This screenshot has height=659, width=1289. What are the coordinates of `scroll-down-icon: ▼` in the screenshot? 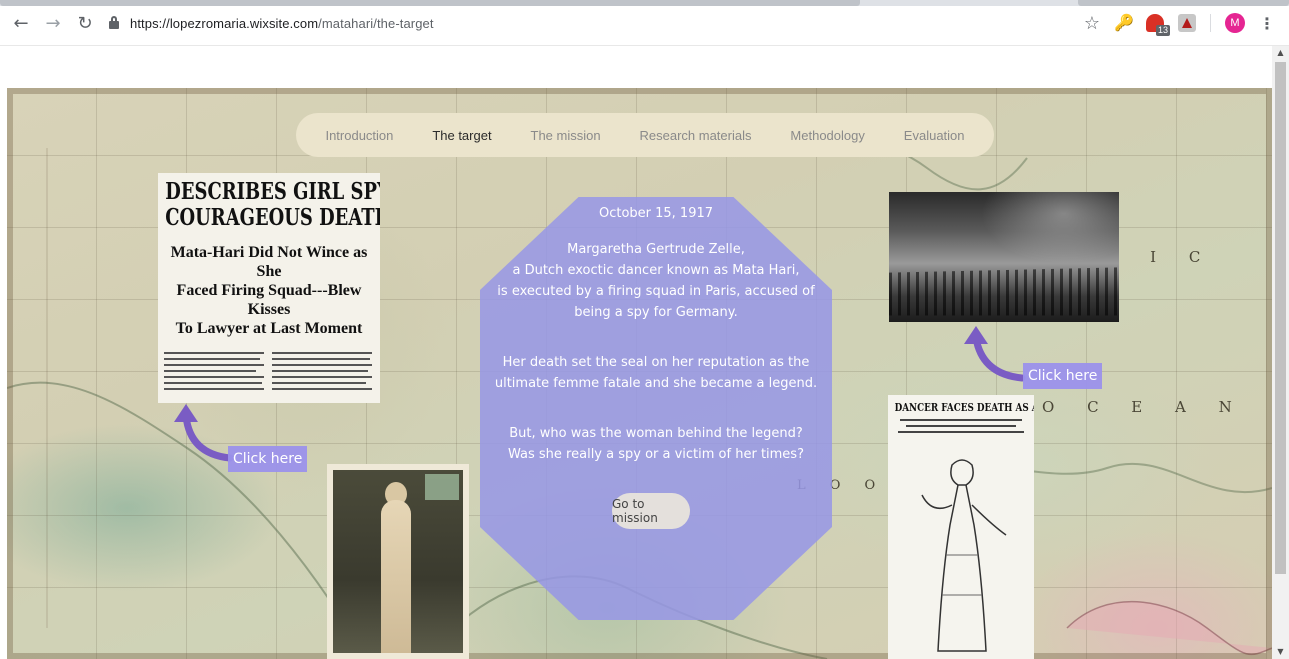 It's located at (1280, 652).